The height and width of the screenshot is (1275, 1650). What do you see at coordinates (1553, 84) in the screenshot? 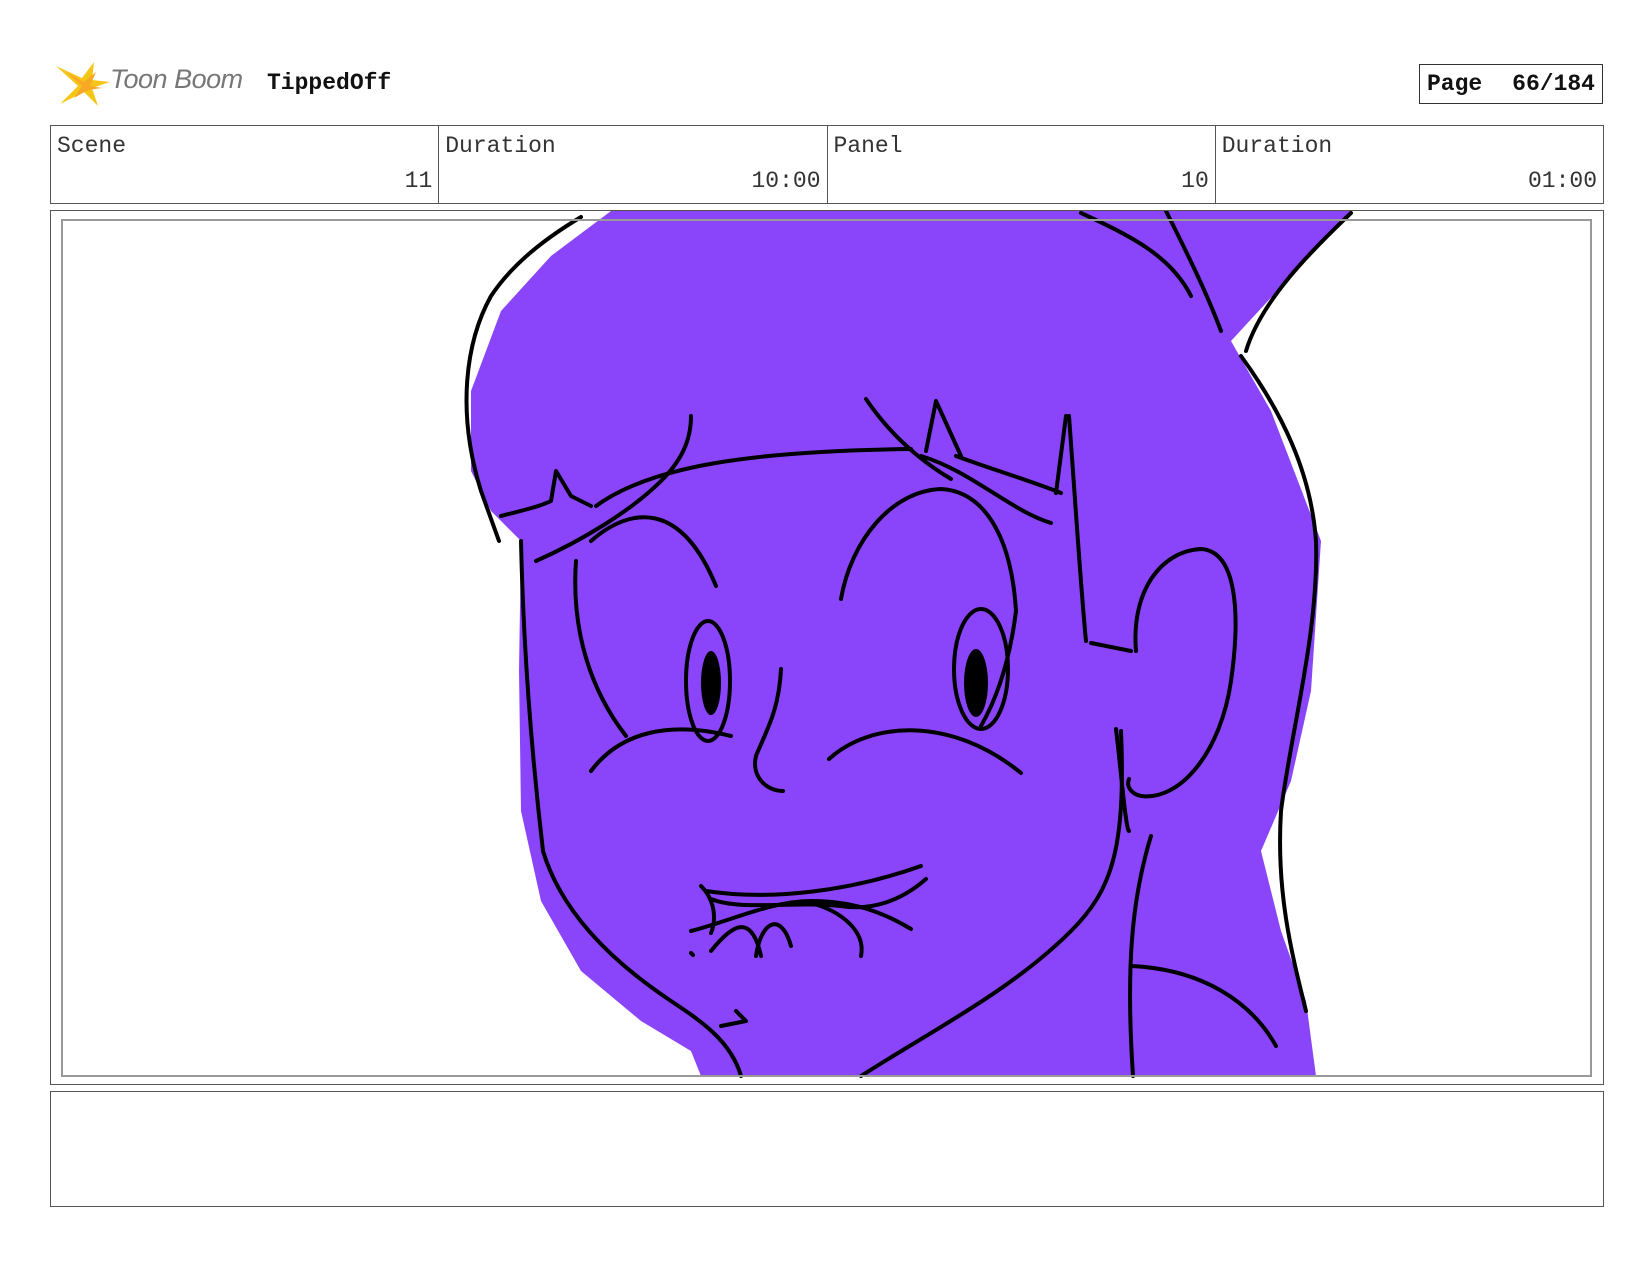
I see `page-number: 66/184` at bounding box center [1553, 84].